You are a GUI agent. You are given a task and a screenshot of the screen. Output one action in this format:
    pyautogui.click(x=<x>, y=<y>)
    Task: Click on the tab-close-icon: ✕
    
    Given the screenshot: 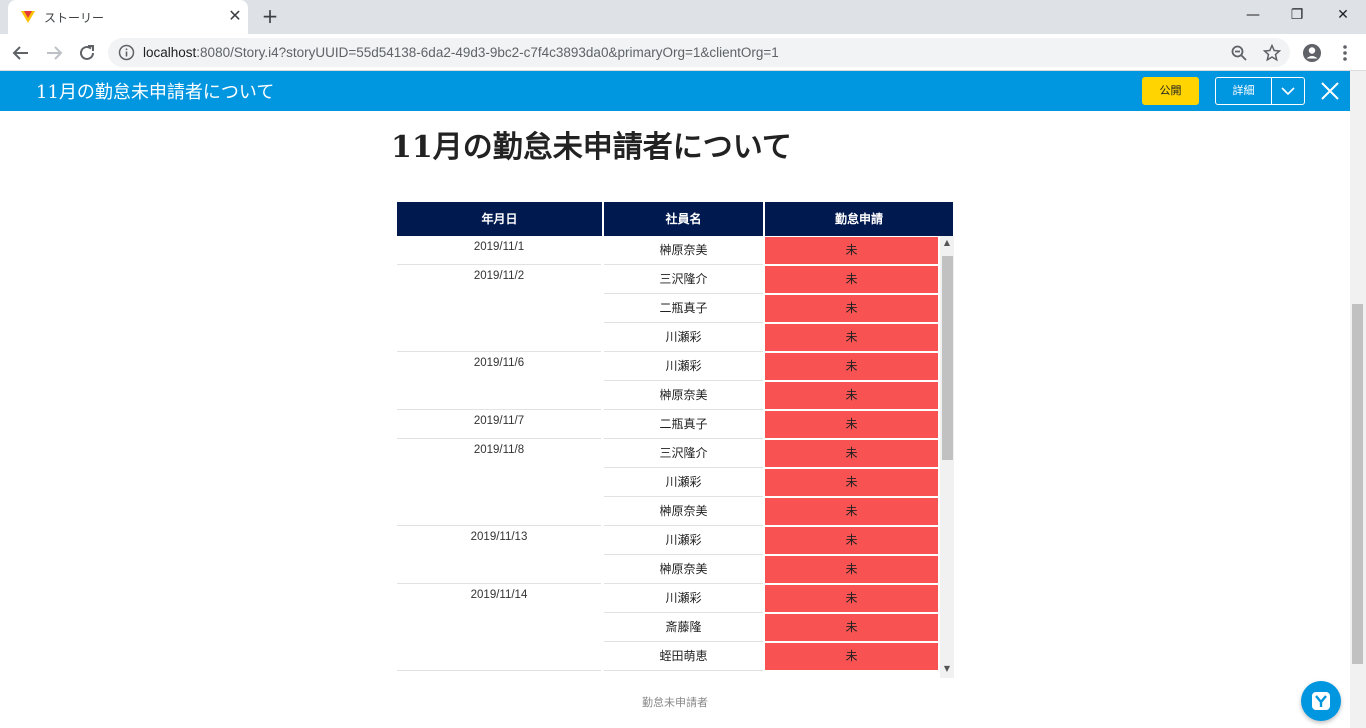 What is the action you would take?
    pyautogui.click(x=235, y=16)
    